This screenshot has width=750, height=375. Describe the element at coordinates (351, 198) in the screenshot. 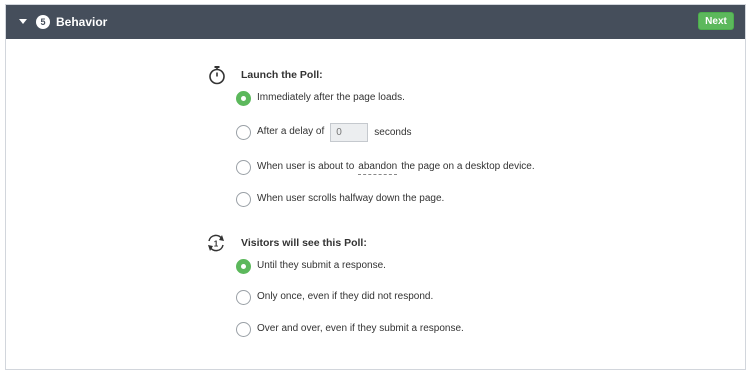

I see `option-label: When user scrolls halfway down the page.` at that location.